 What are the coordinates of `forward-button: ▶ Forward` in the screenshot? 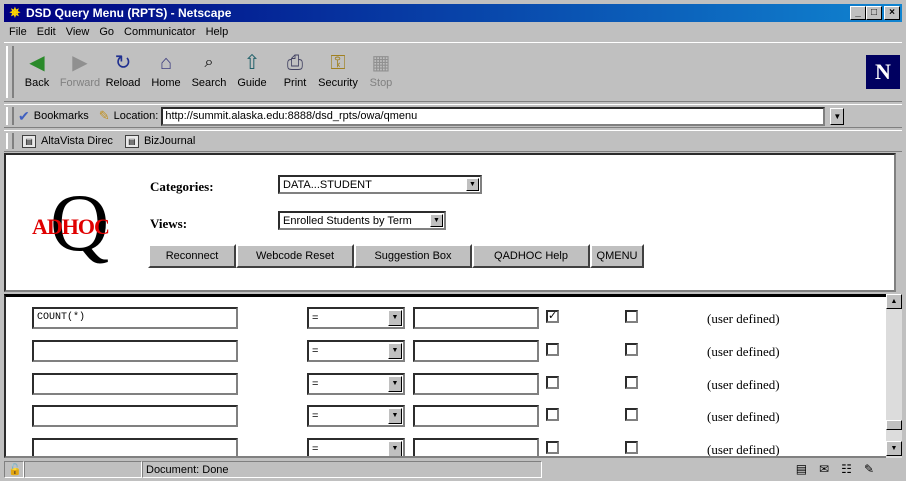 It's located at (80, 66).